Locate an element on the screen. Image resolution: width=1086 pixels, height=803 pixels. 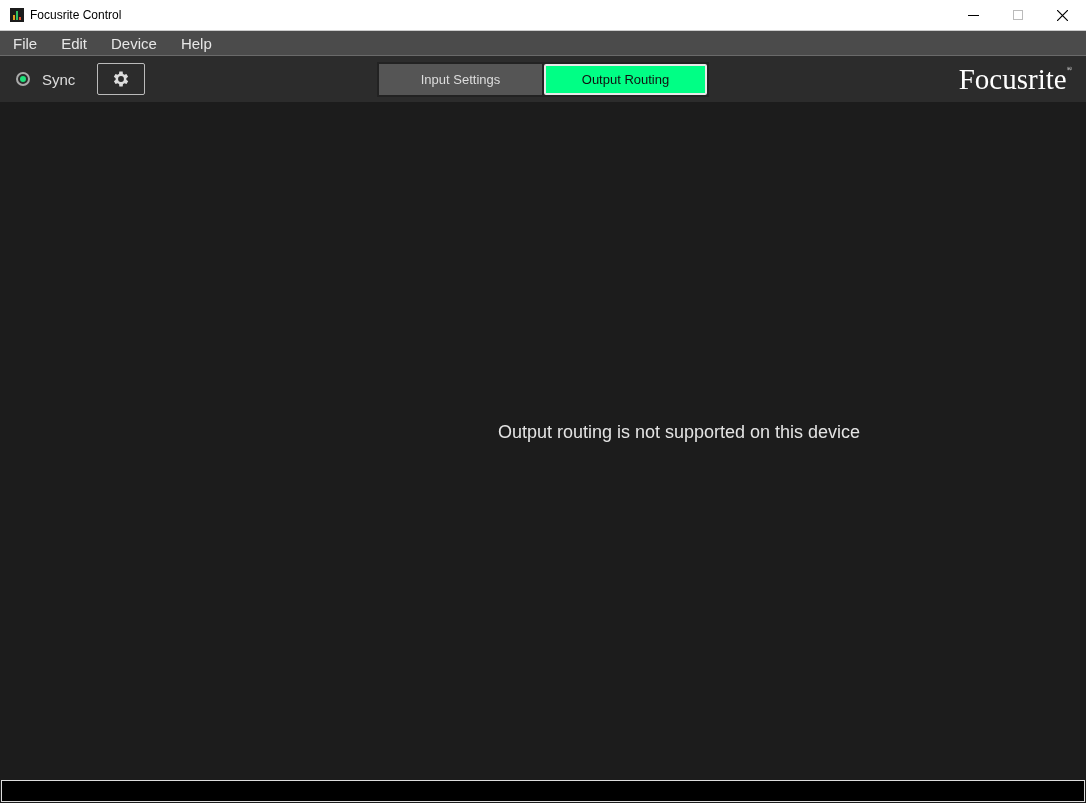
window-title: Focusrite Control is located at coordinates (76, 15).